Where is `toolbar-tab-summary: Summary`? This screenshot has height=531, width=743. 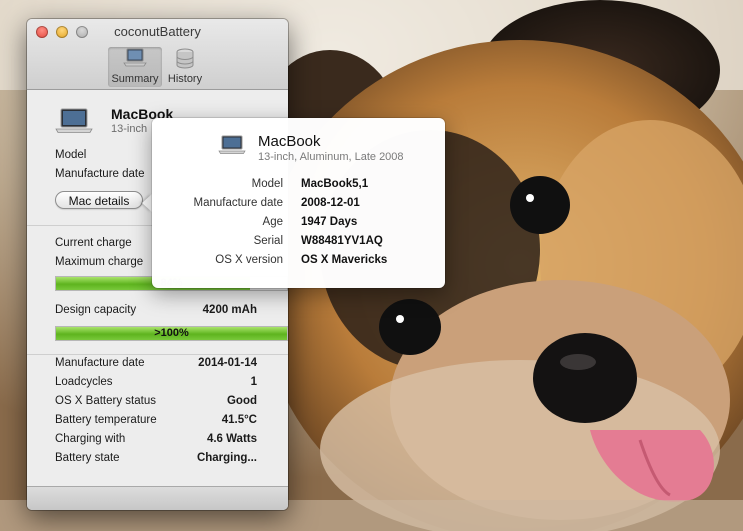 toolbar-tab-summary: Summary is located at coordinates (135, 67).